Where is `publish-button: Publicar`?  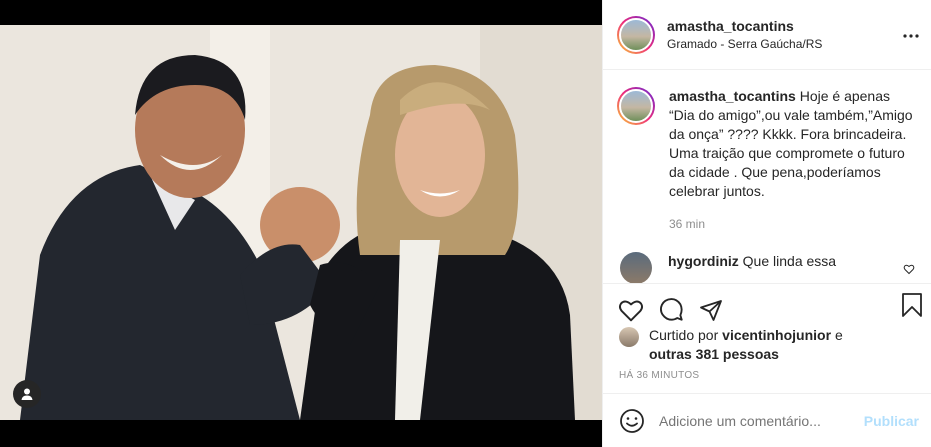 publish-button: Publicar is located at coordinates (891, 421).